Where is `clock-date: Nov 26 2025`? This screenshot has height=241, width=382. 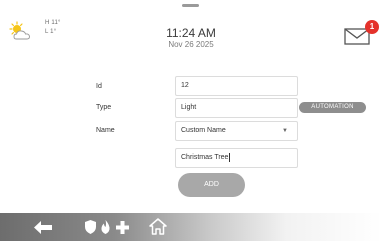
clock-date: Nov 26 2025 is located at coordinates (191, 44).